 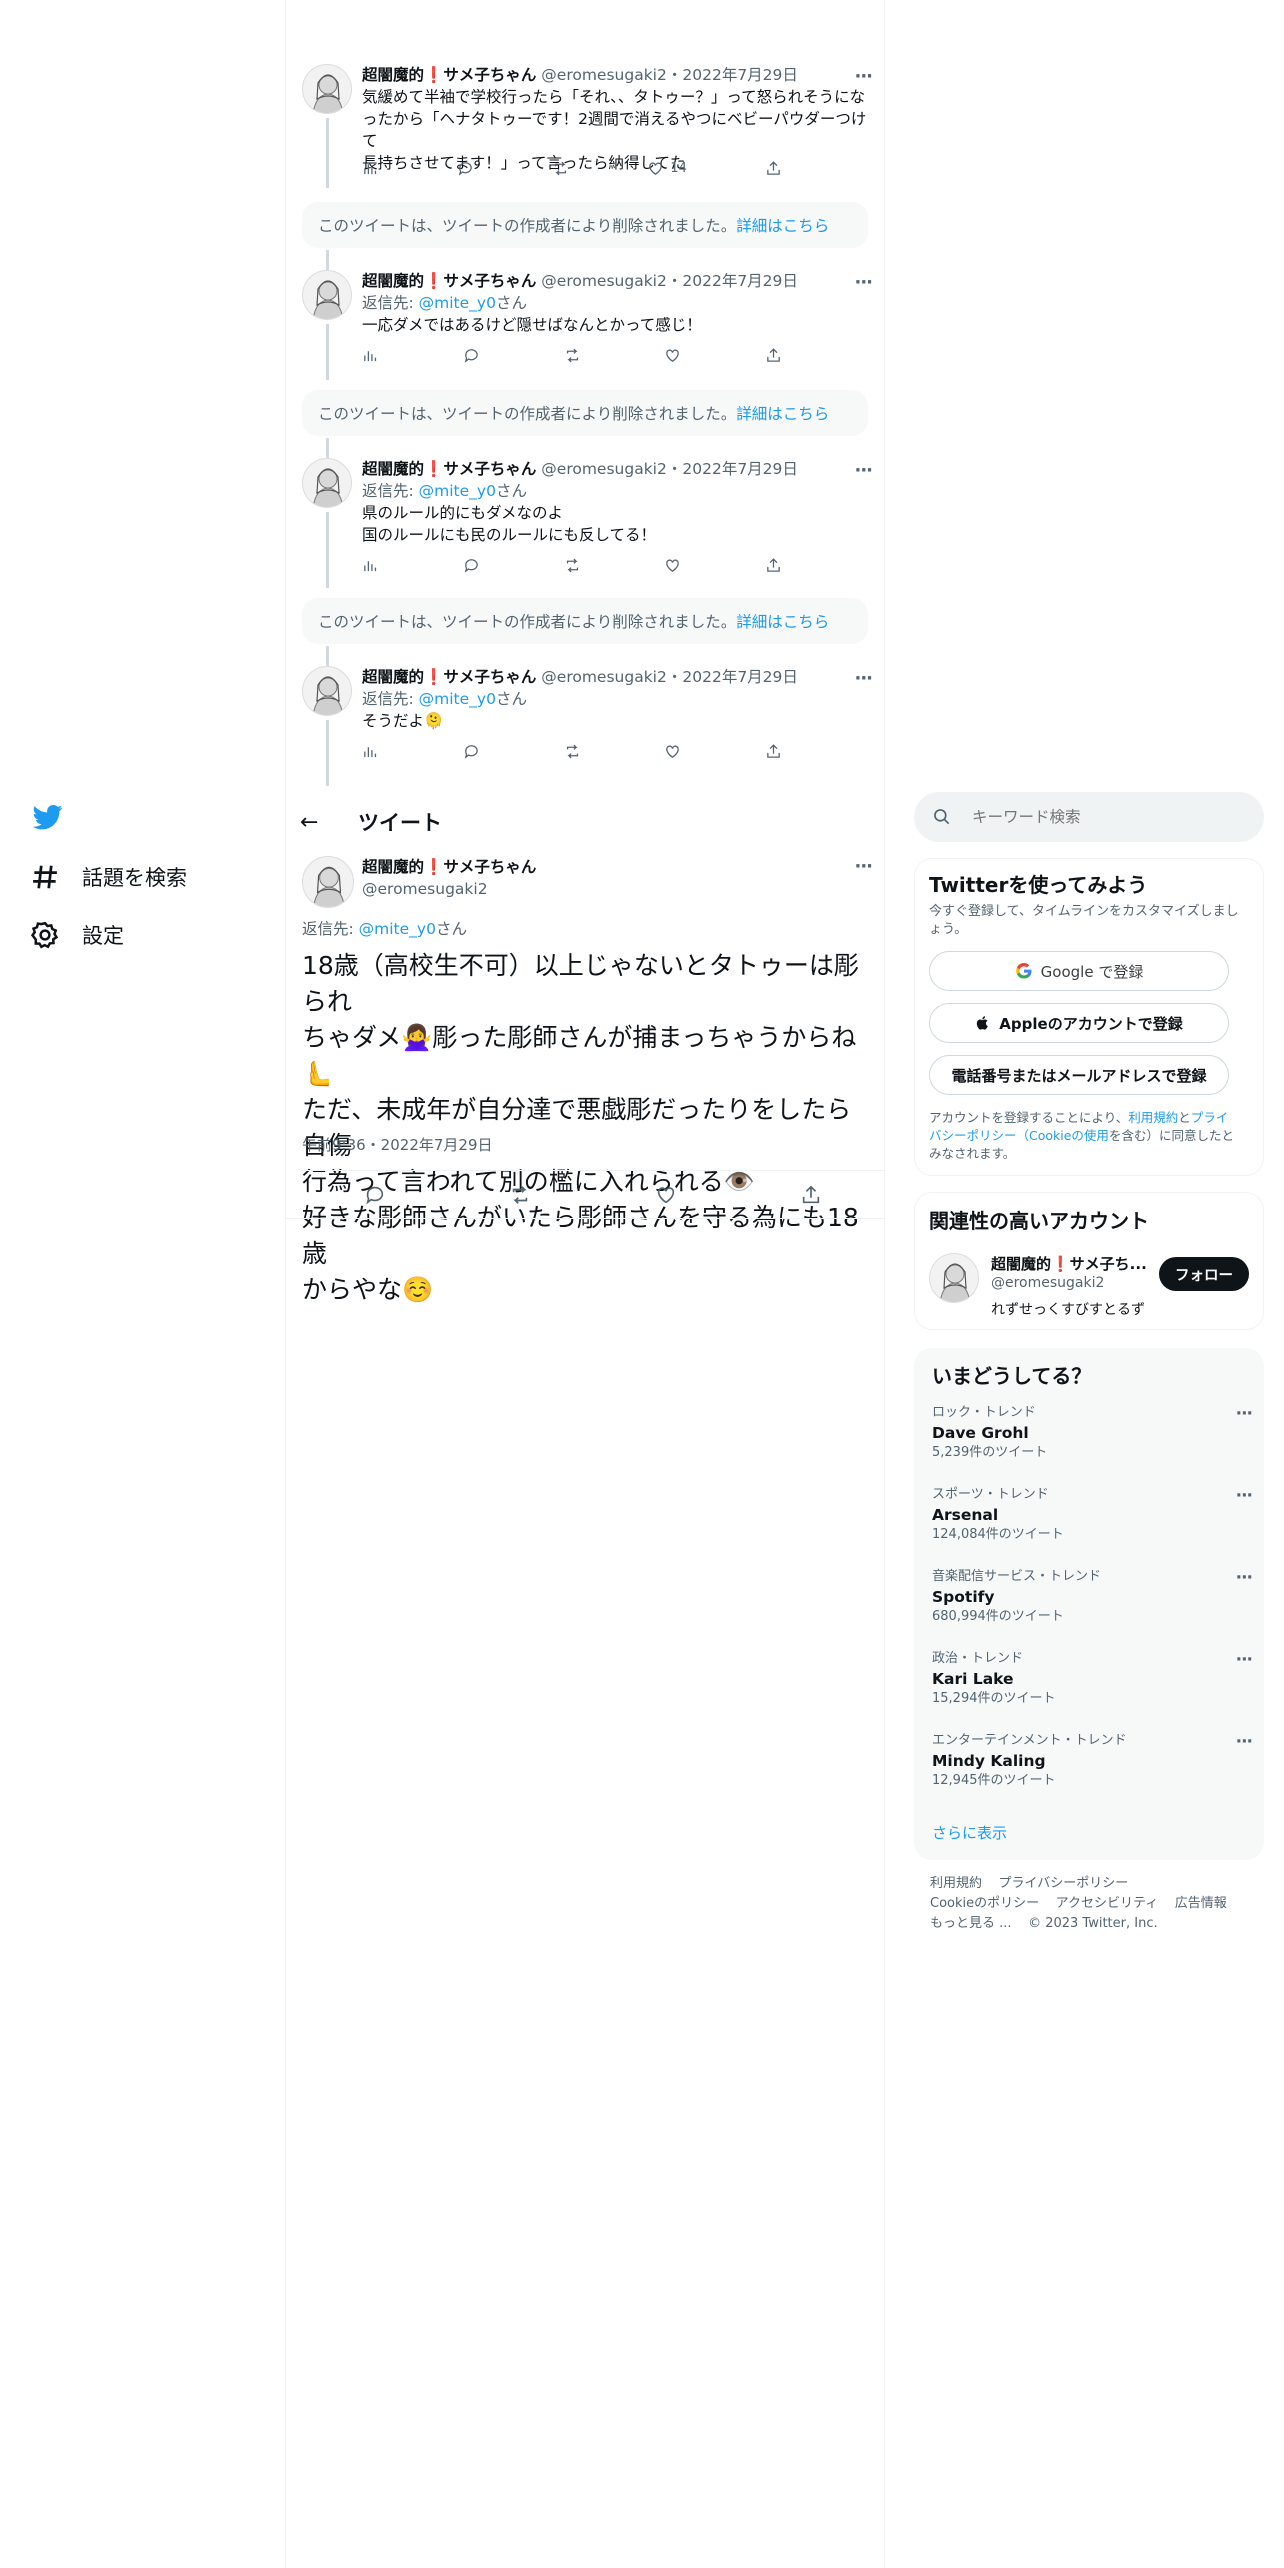 I want to click on trend-item: 音楽配信サービス・トレンド Spotify 680,994件のツイート ···, so click(x=1092, y=1597).